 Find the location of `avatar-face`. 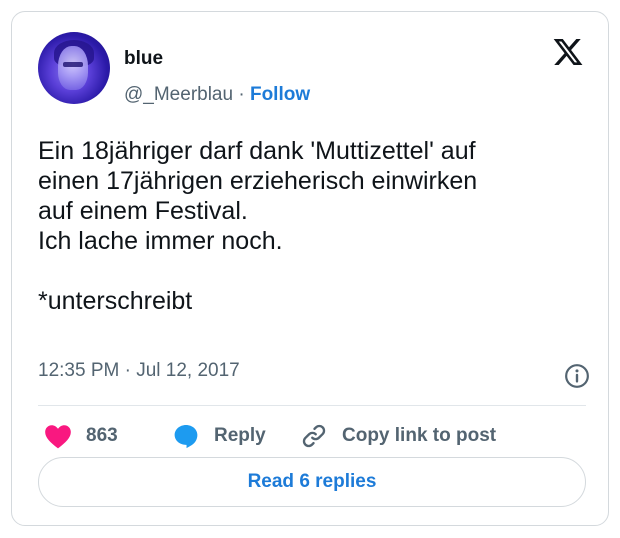

avatar-face is located at coordinates (73, 68).